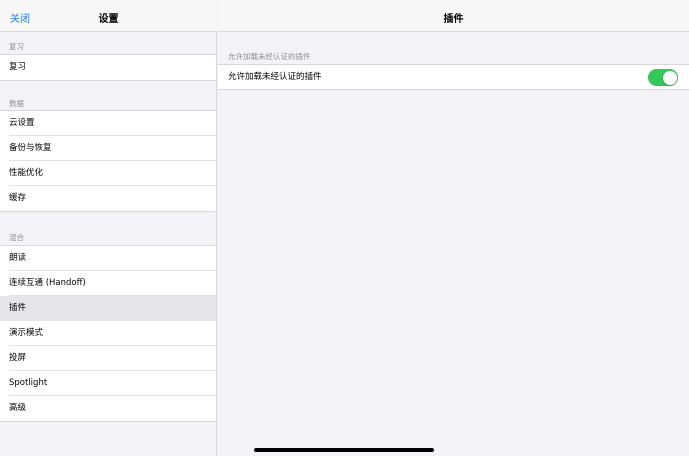  I want to click on sidebar-item-cache: 缓存, so click(108, 198).